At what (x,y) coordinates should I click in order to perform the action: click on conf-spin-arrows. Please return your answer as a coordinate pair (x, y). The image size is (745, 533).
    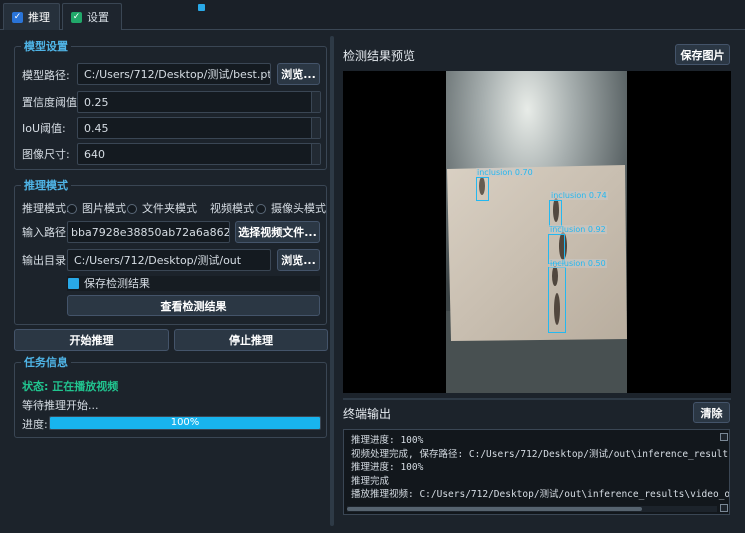
    Looking at the image, I should click on (315, 102).